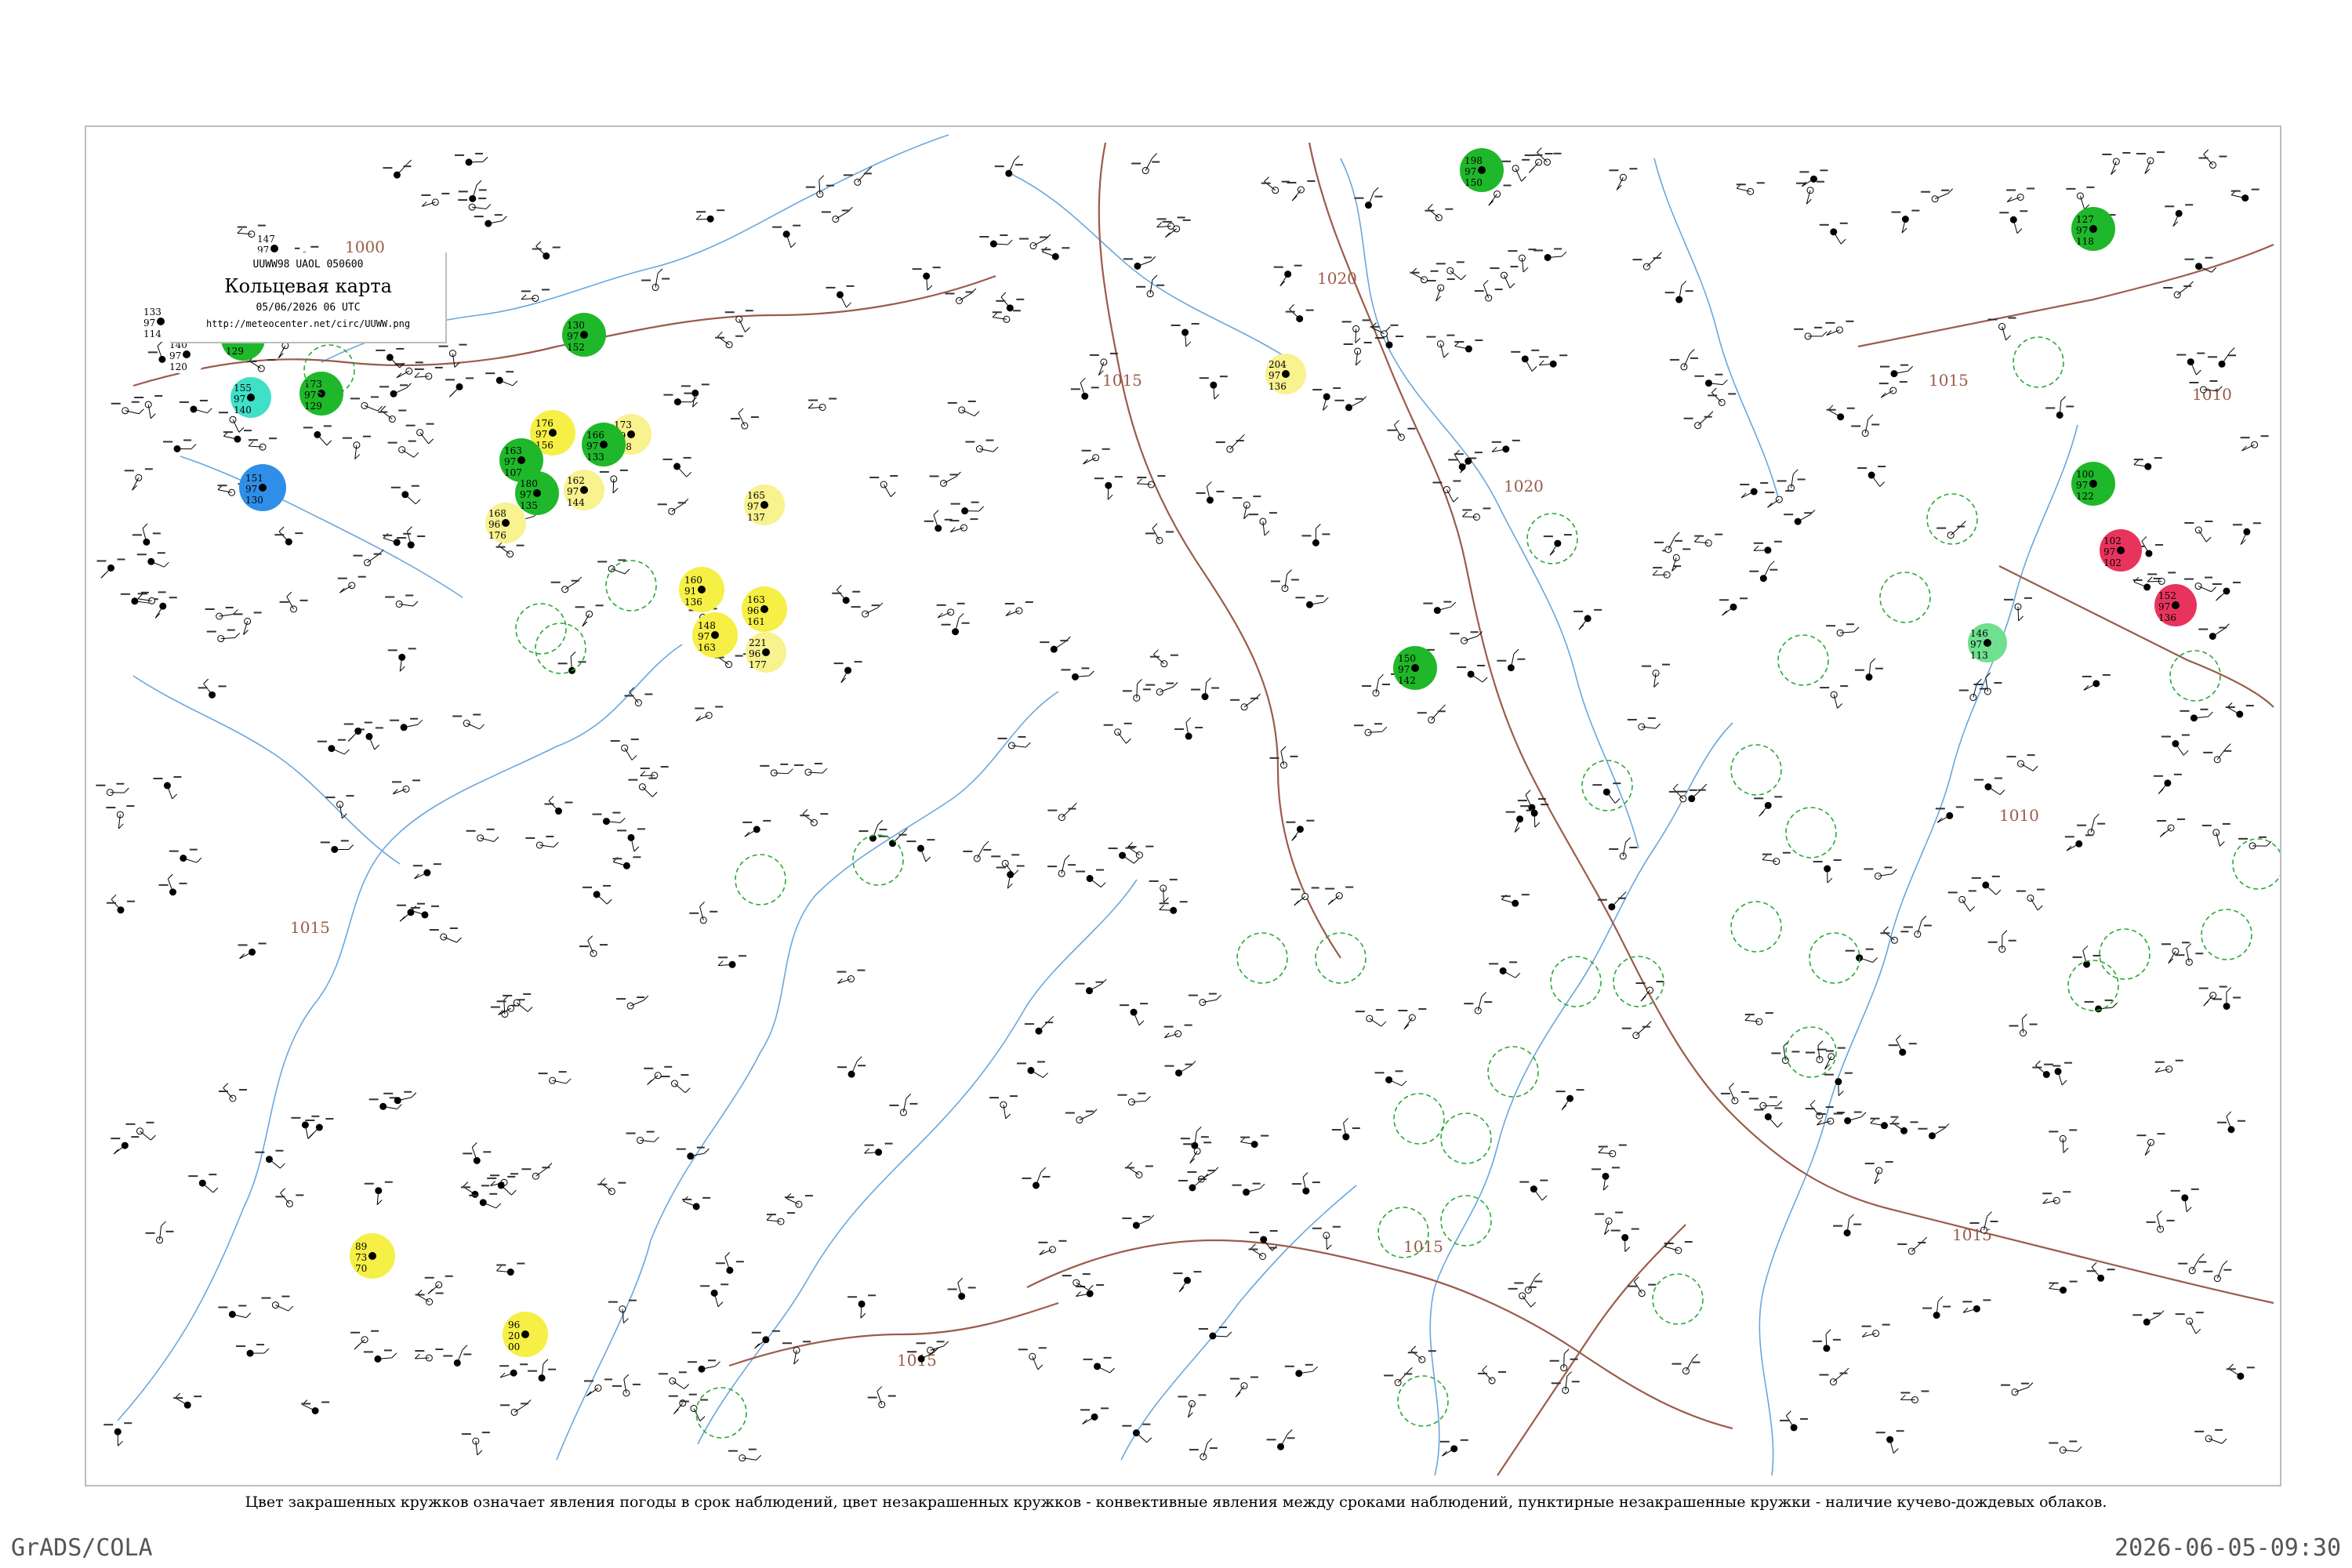  Describe the element at coordinates (584, 490) in the screenshot. I see `weather-station: 16297144` at that location.